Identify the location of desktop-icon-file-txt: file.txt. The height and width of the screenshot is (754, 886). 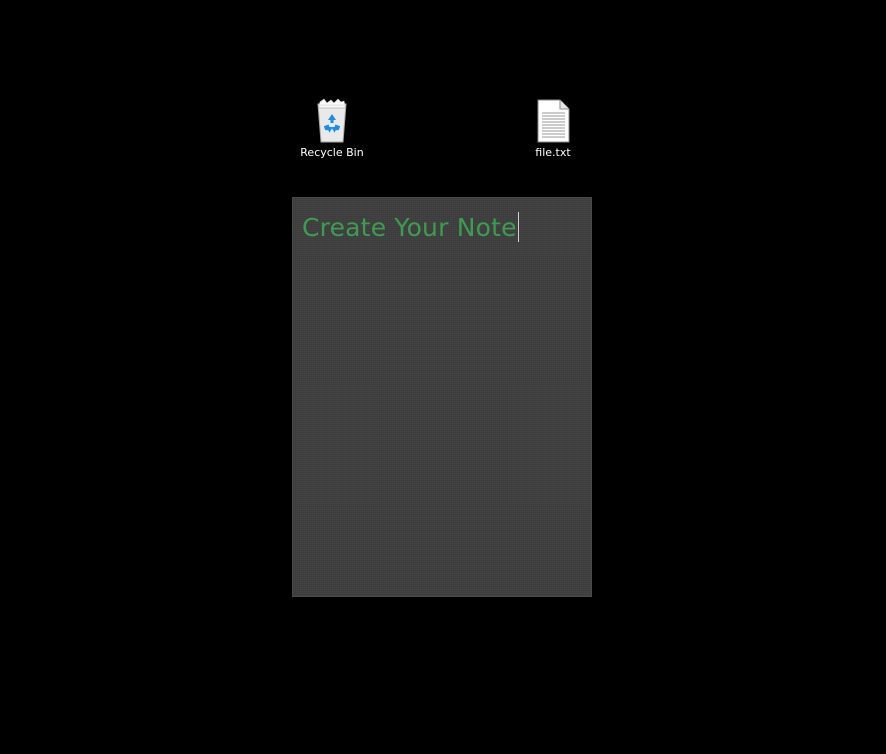
(553, 128).